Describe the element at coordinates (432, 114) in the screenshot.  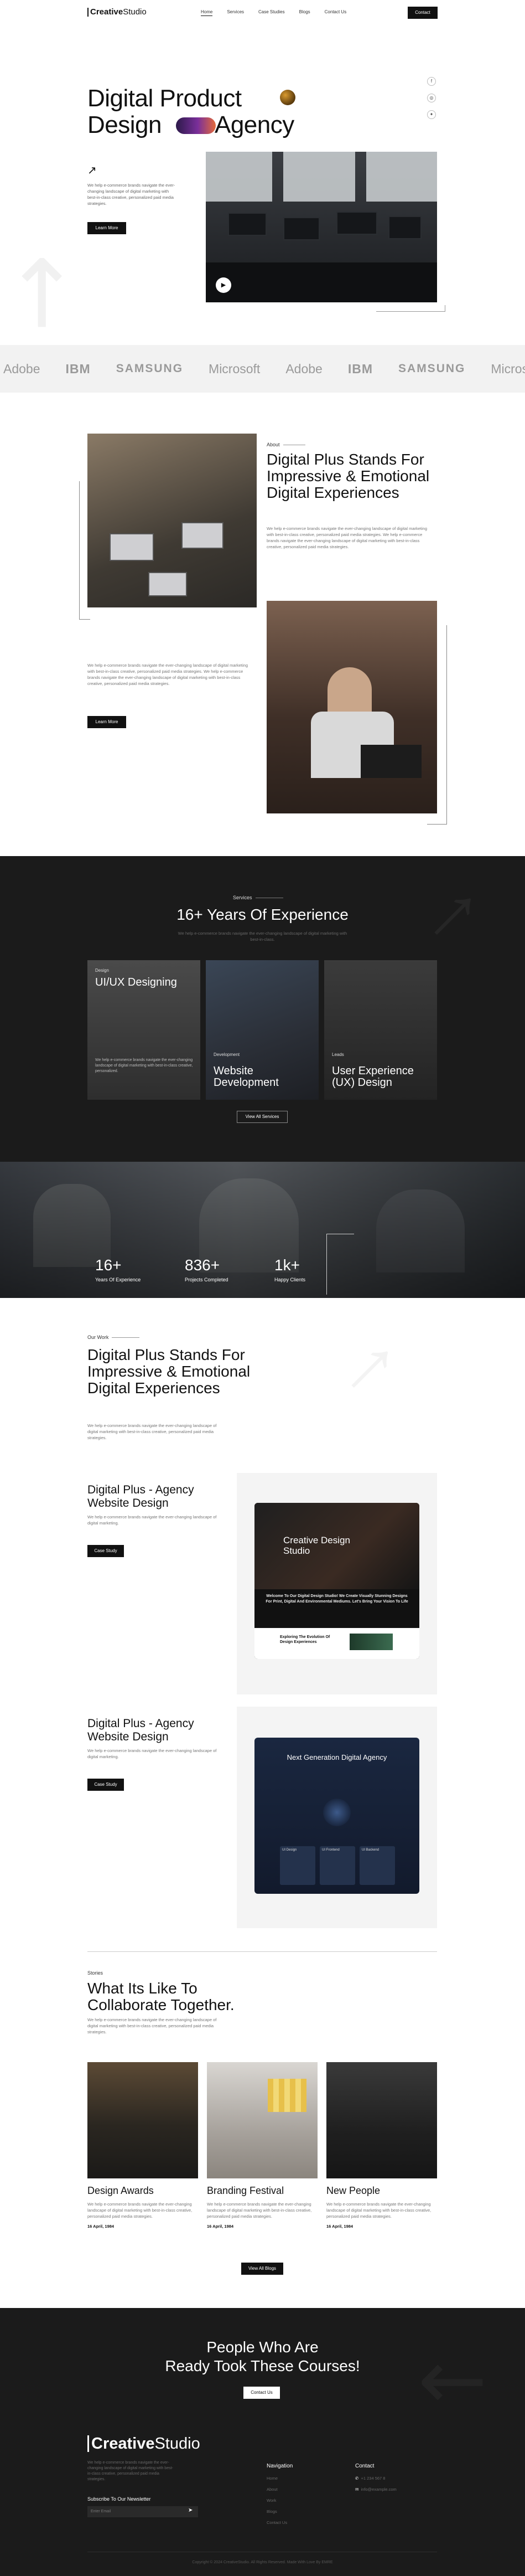
I see `twitter-icon: ✦` at that location.